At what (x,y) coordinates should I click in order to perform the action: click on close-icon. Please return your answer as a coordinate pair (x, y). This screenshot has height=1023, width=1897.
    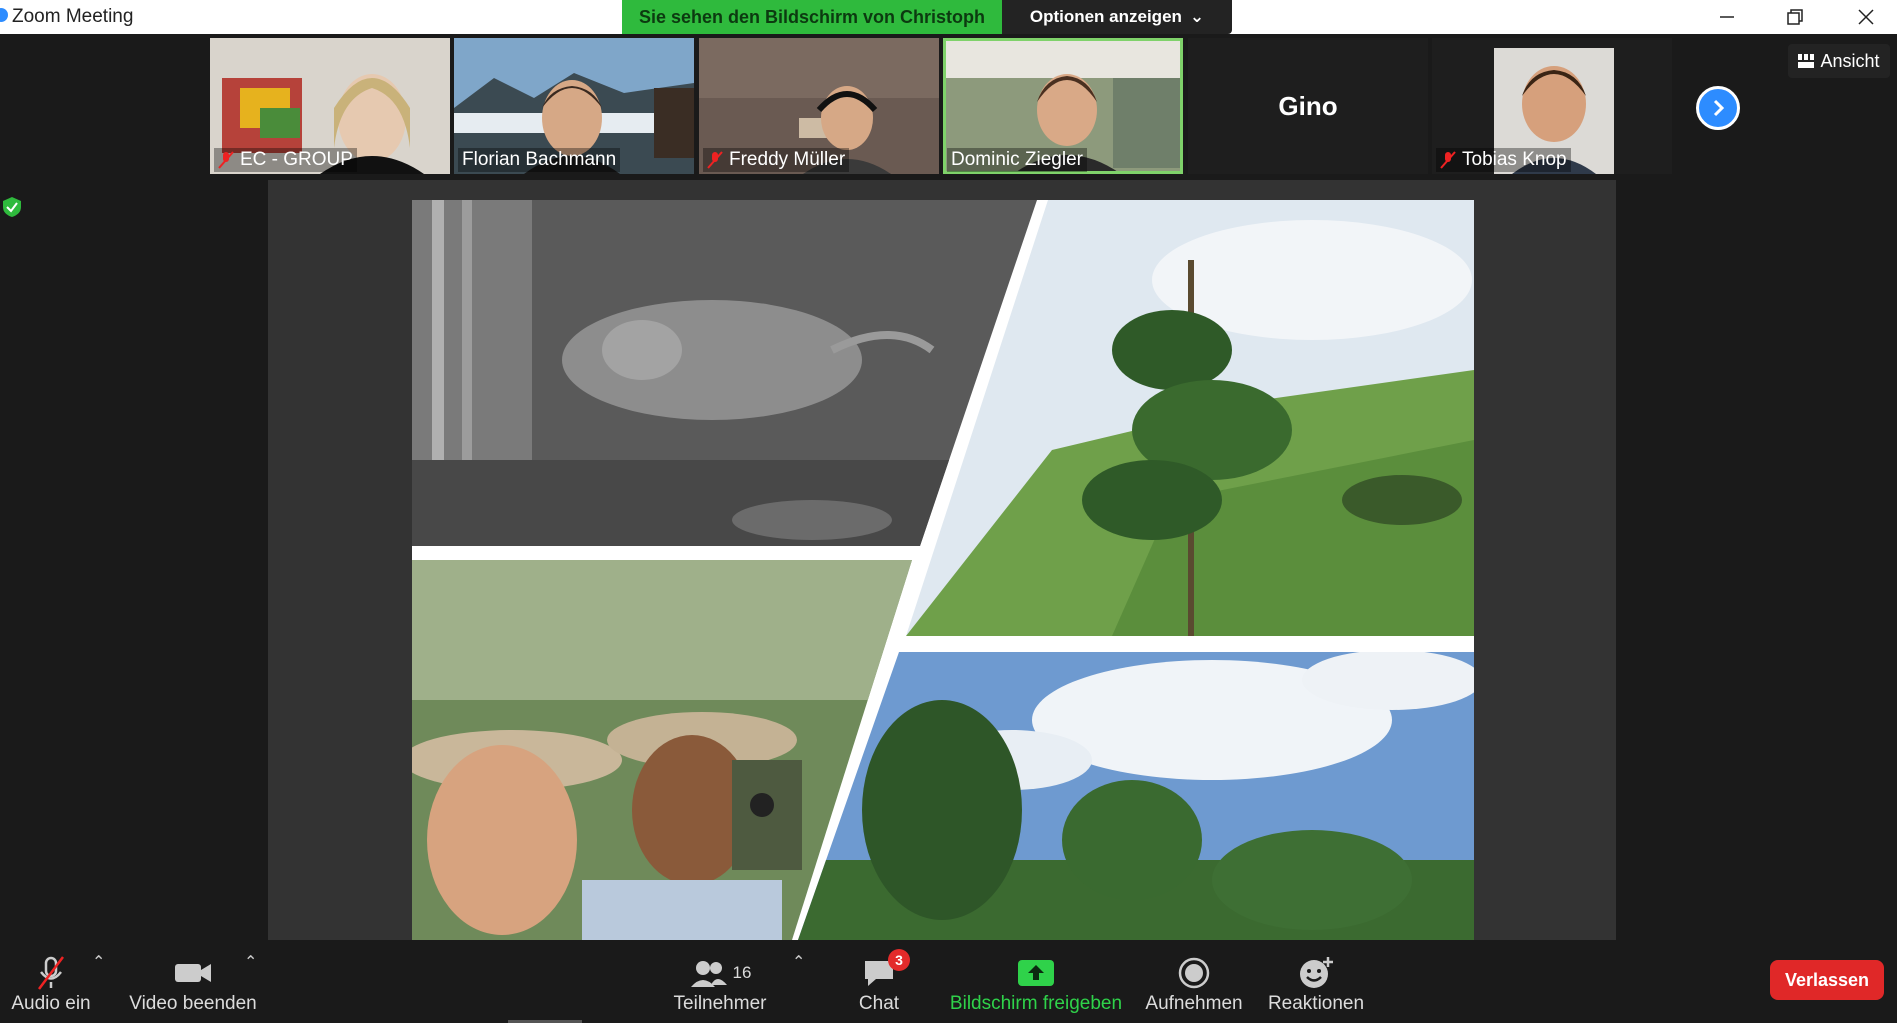
    Looking at the image, I should click on (1866, 17).